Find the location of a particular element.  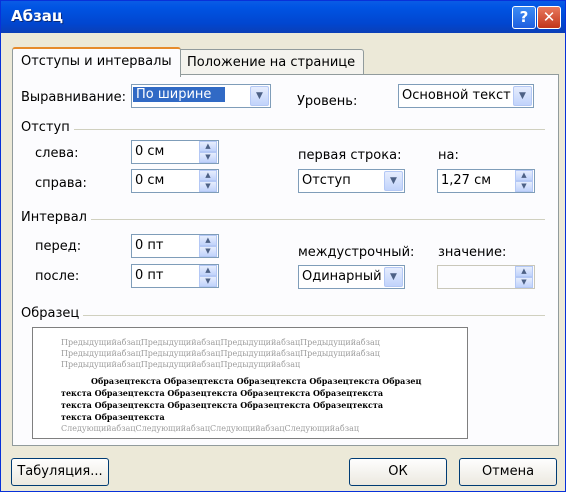

after-value: 0 пт is located at coordinates (149, 275).